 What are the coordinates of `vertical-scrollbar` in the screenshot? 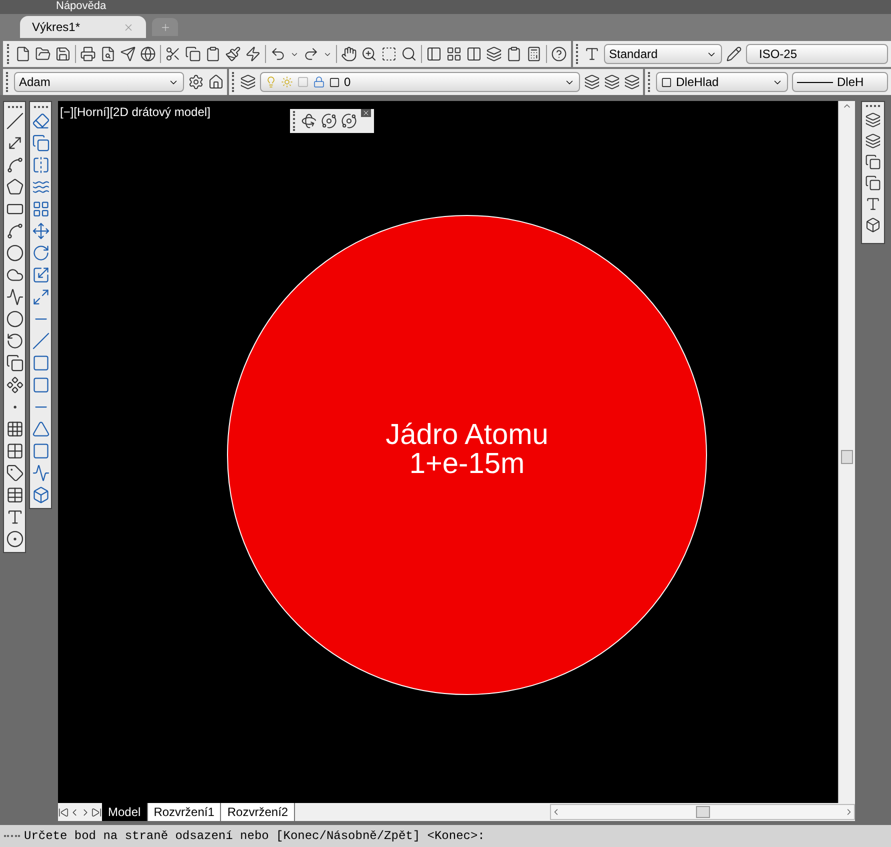 It's located at (846, 452).